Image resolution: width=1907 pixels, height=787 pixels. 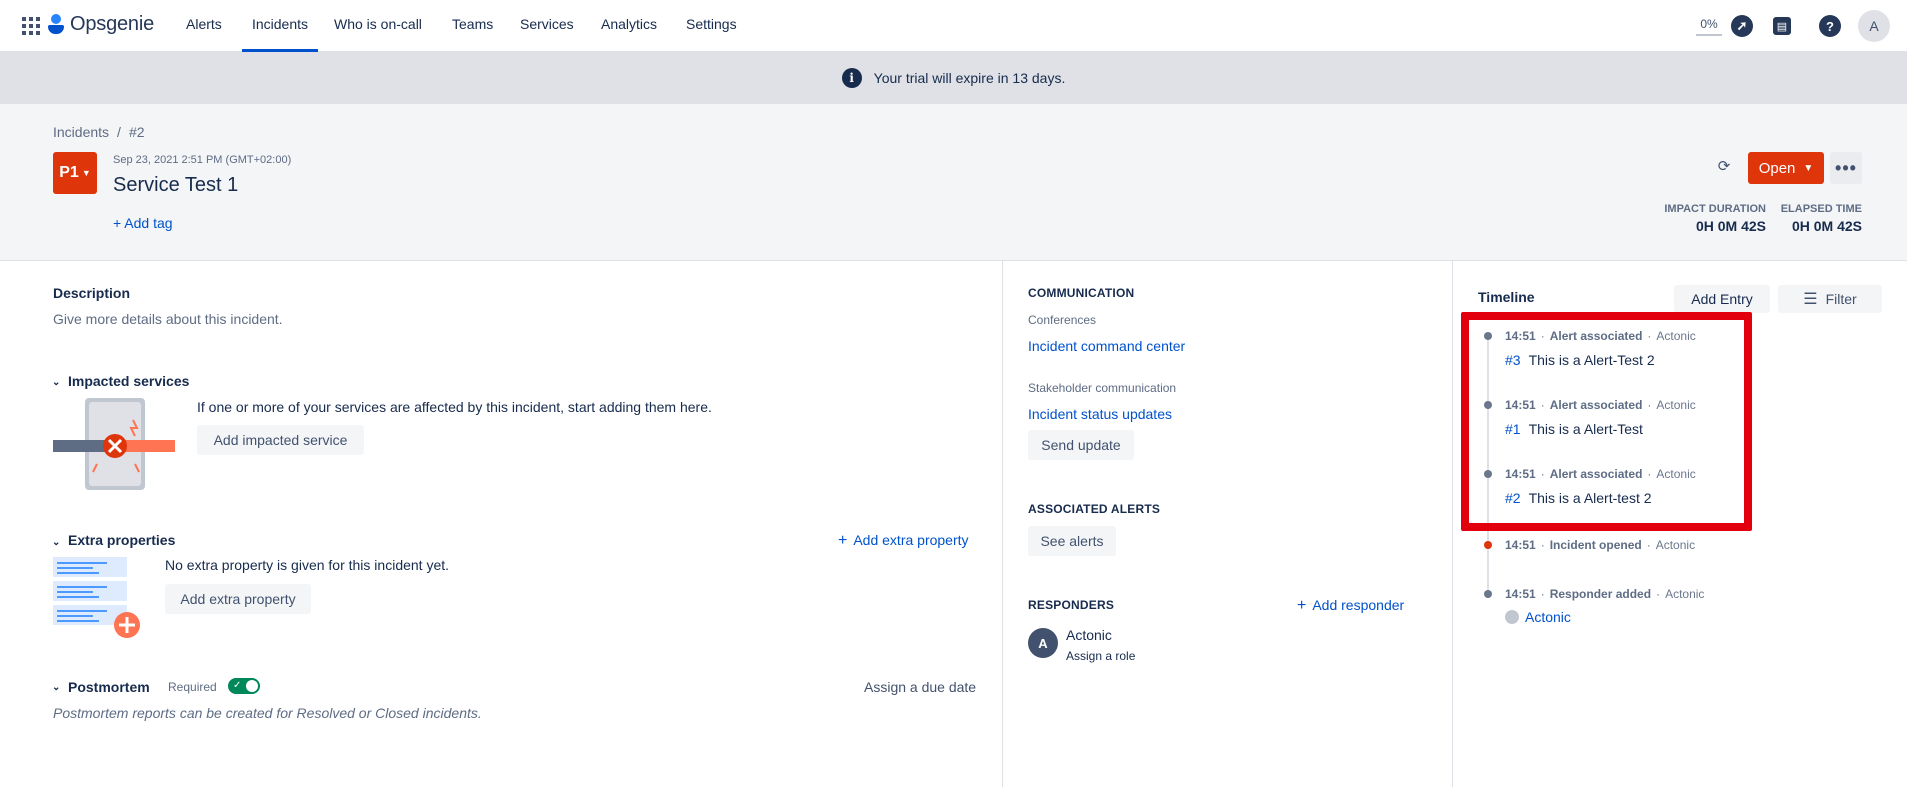 I want to click on more-icon: •••, so click(x=1846, y=167).